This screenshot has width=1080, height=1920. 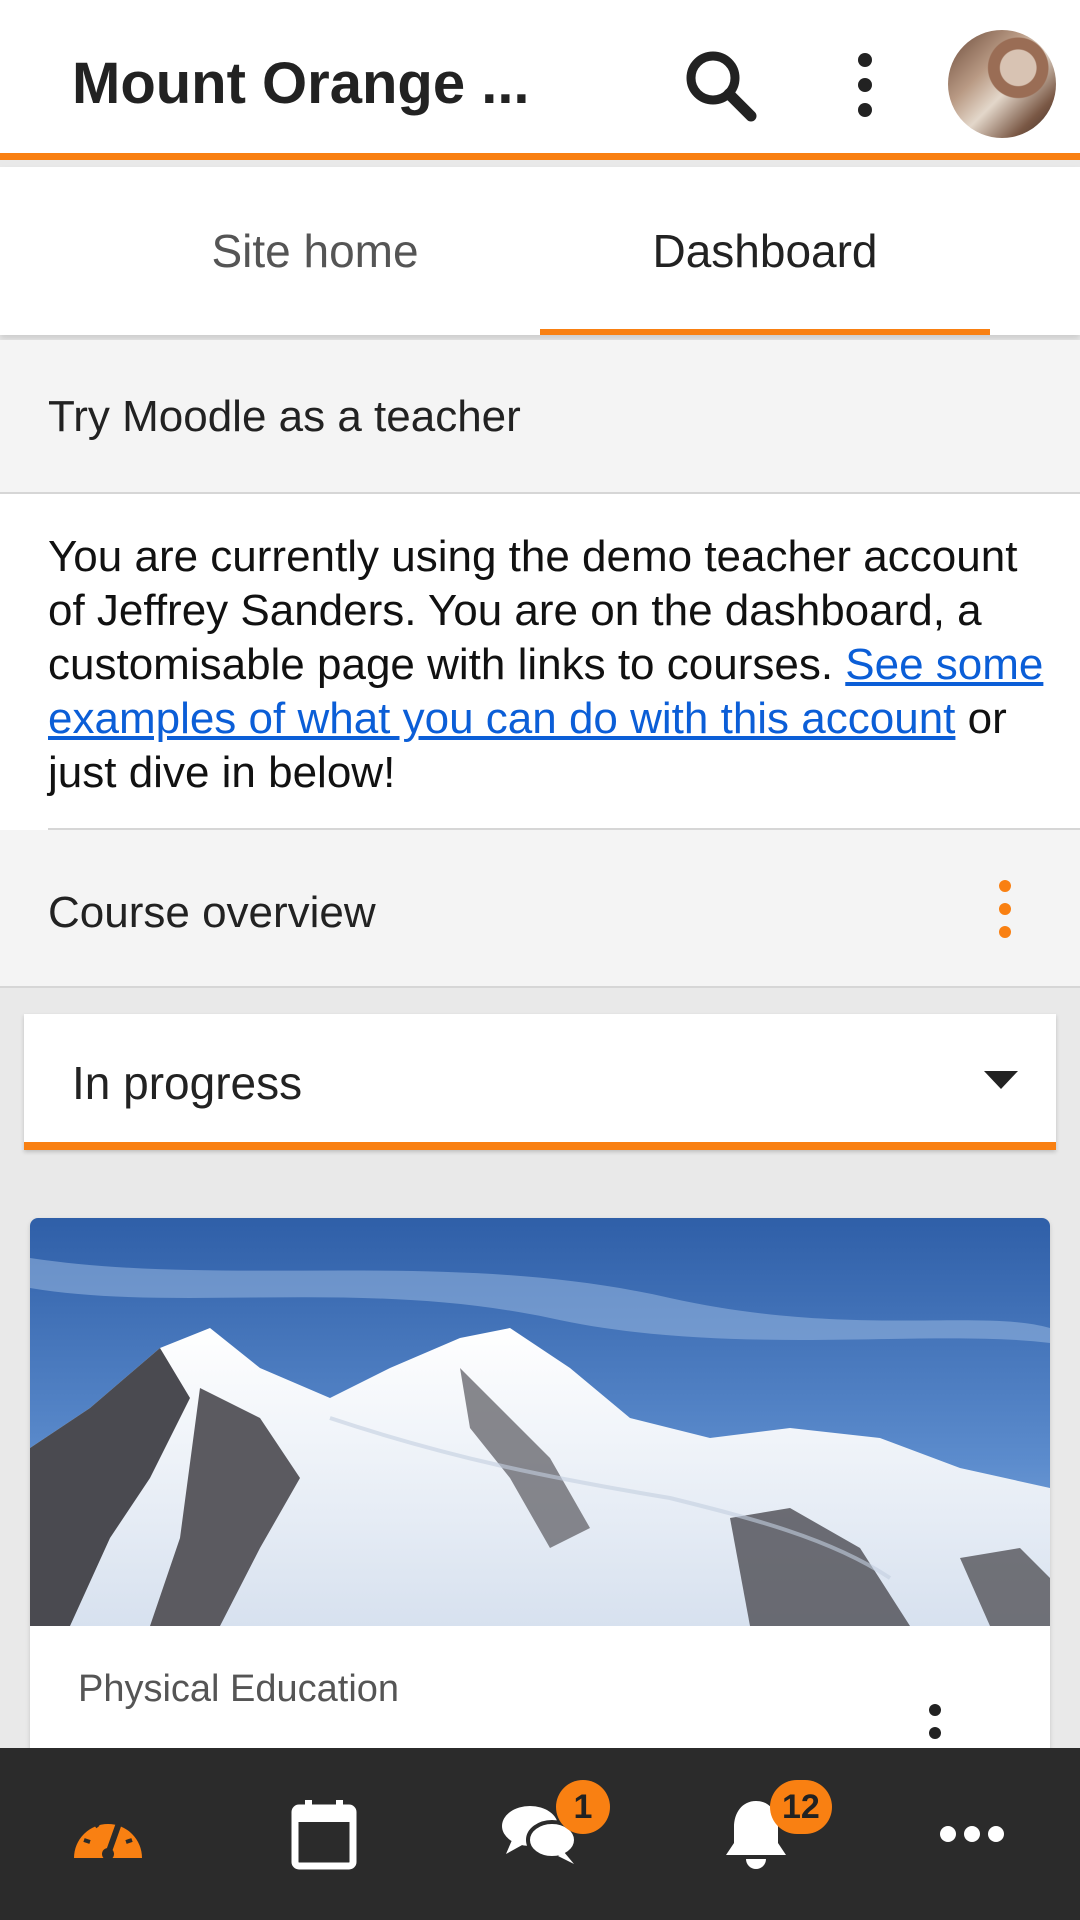 I want to click on course-overview-title: Course overview, so click(x=212, y=912).